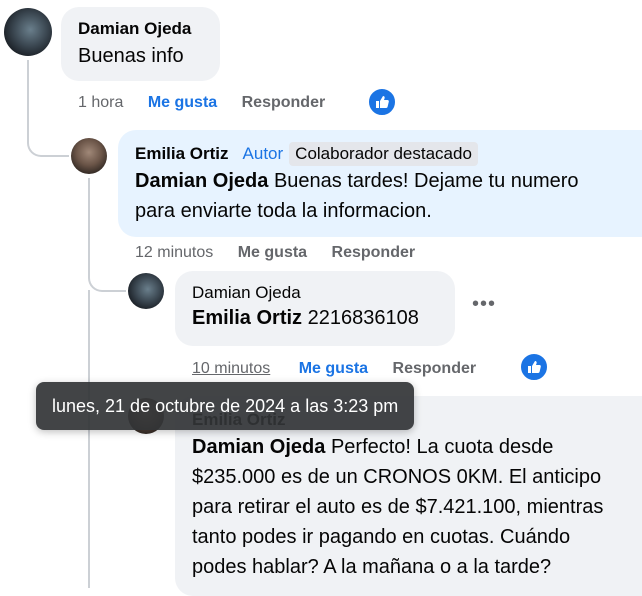 This screenshot has width=642, height=596. What do you see at coordinates (100, 103) in the screenshot?
I see `comment-time: 1 hora` at bounding box center [100, 103].